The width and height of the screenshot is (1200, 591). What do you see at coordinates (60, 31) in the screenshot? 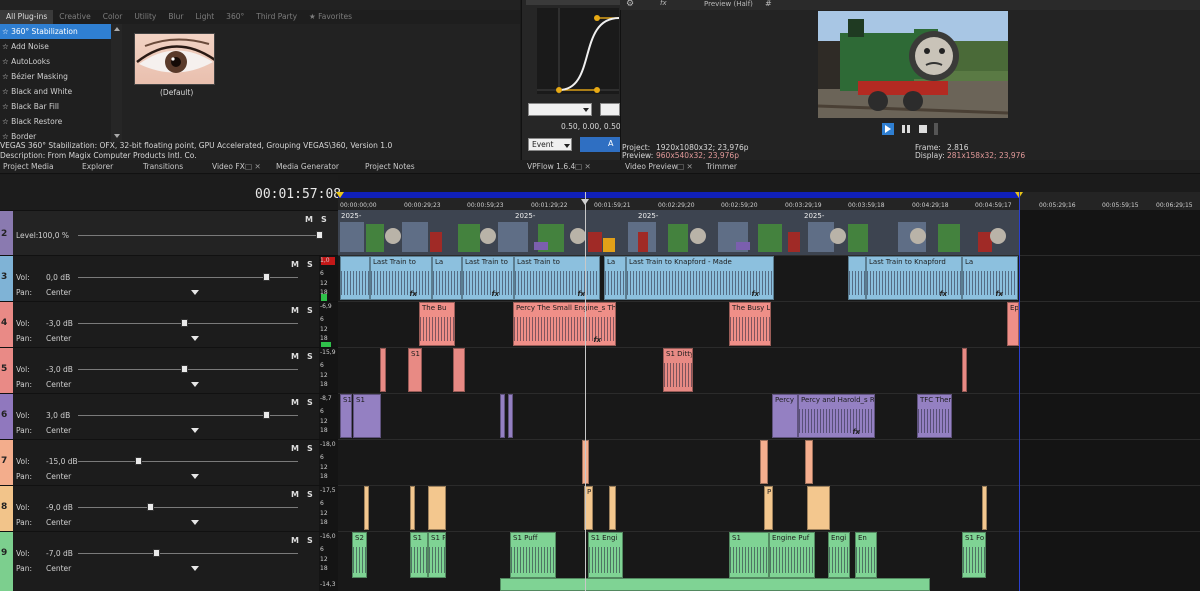
I see `plugin-item: ☆ 360° Stabilization` at bounding box center [60, 31].